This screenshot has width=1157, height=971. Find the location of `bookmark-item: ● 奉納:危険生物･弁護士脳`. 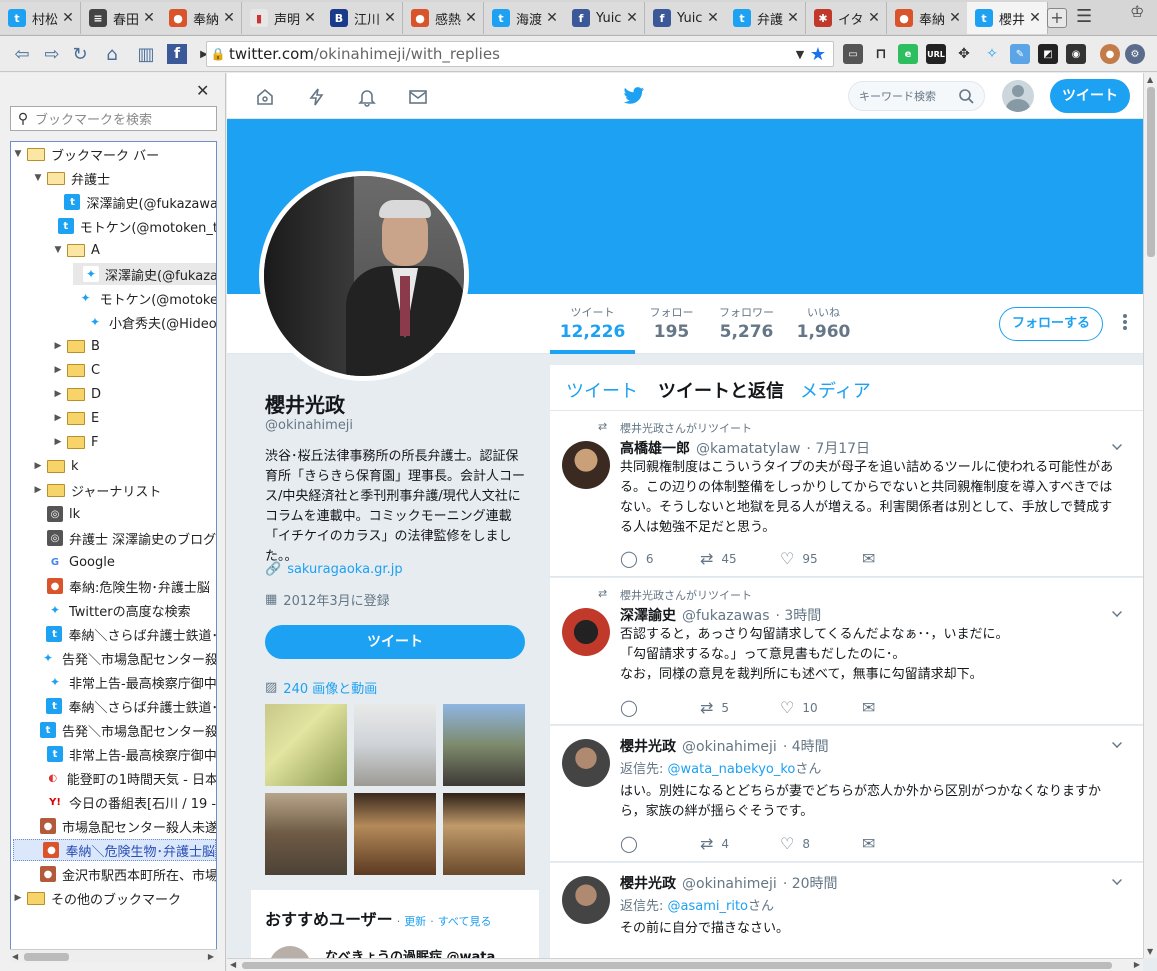

bookmark-item: ● 奉納:危険生物･弁護士脳 is located at coordinates (124, 586).